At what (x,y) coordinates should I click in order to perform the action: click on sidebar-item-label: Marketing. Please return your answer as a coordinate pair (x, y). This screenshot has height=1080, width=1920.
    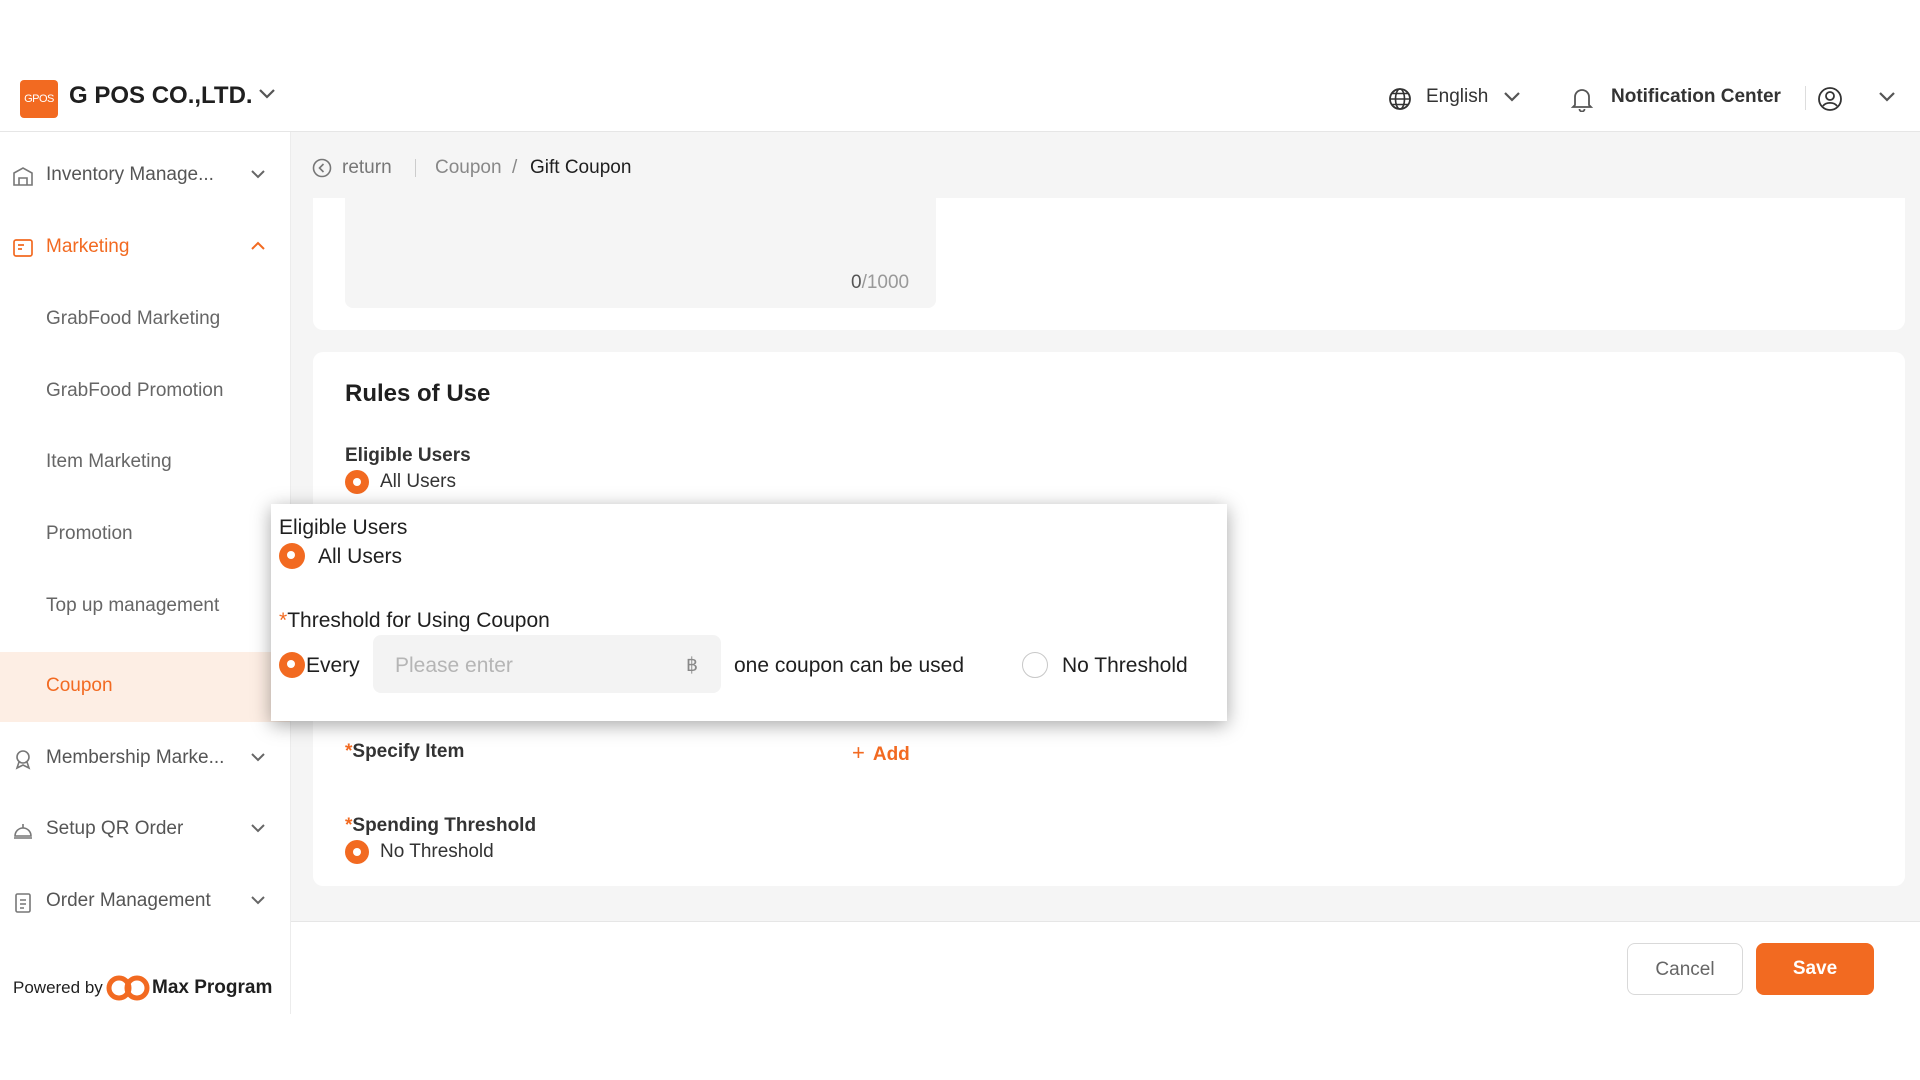
    Looking at the image, I should click on (88, 246).